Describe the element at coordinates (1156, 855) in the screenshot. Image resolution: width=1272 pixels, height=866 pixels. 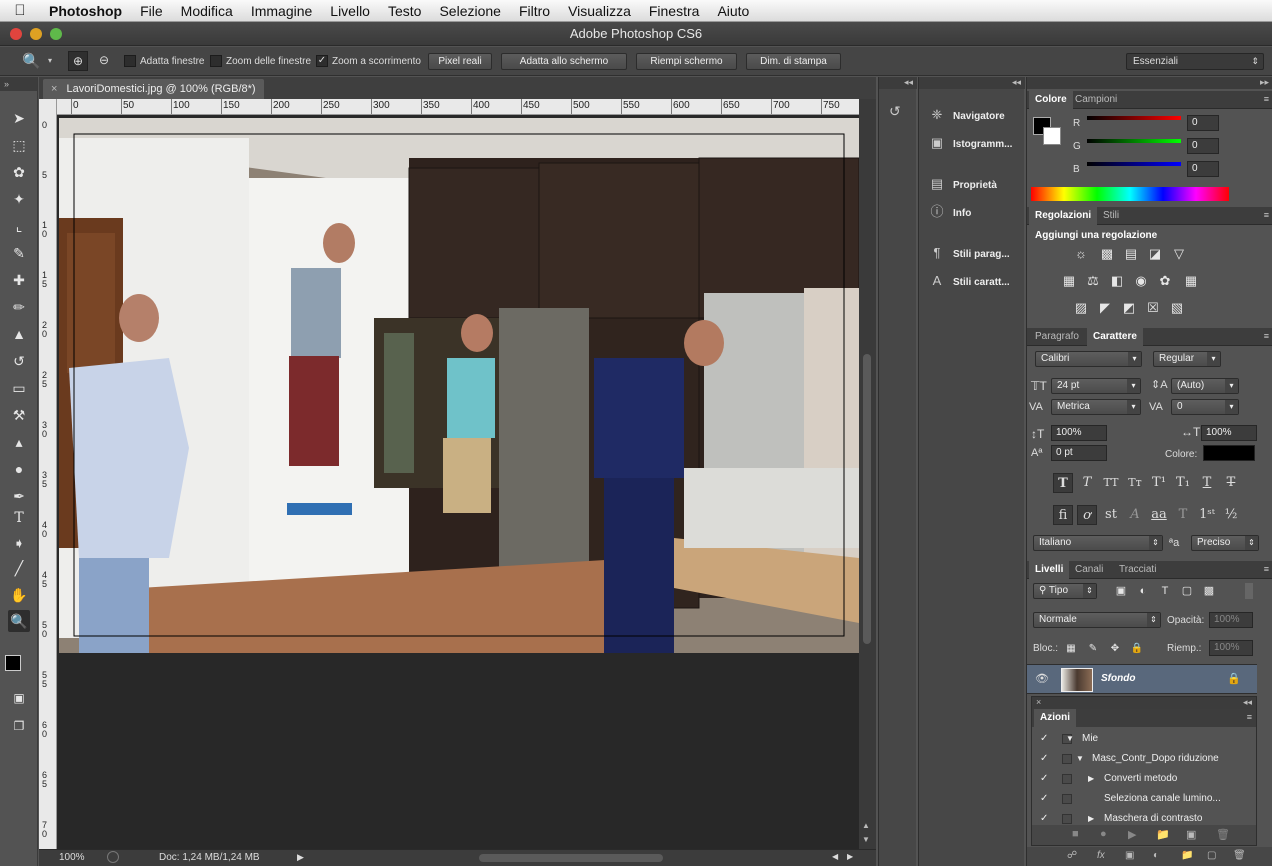
I see `new-adjustment-icon: ◐` at that location.